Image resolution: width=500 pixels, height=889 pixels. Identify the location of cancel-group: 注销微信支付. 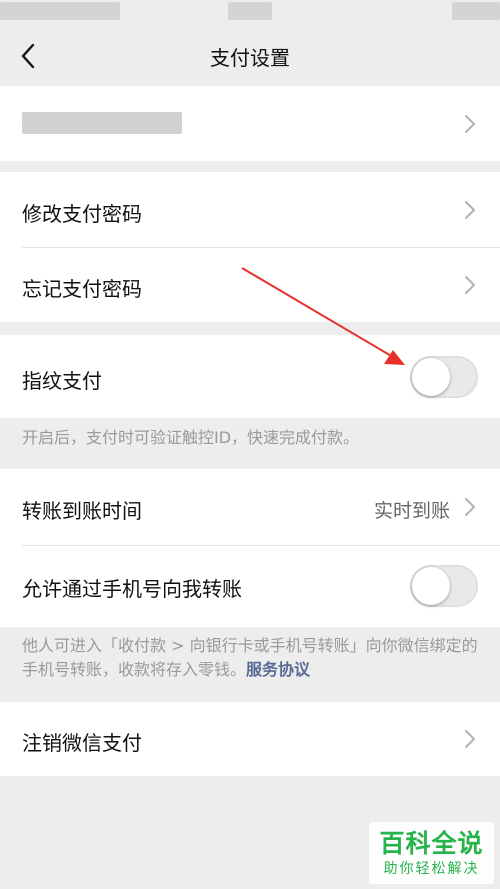
(250, 739).